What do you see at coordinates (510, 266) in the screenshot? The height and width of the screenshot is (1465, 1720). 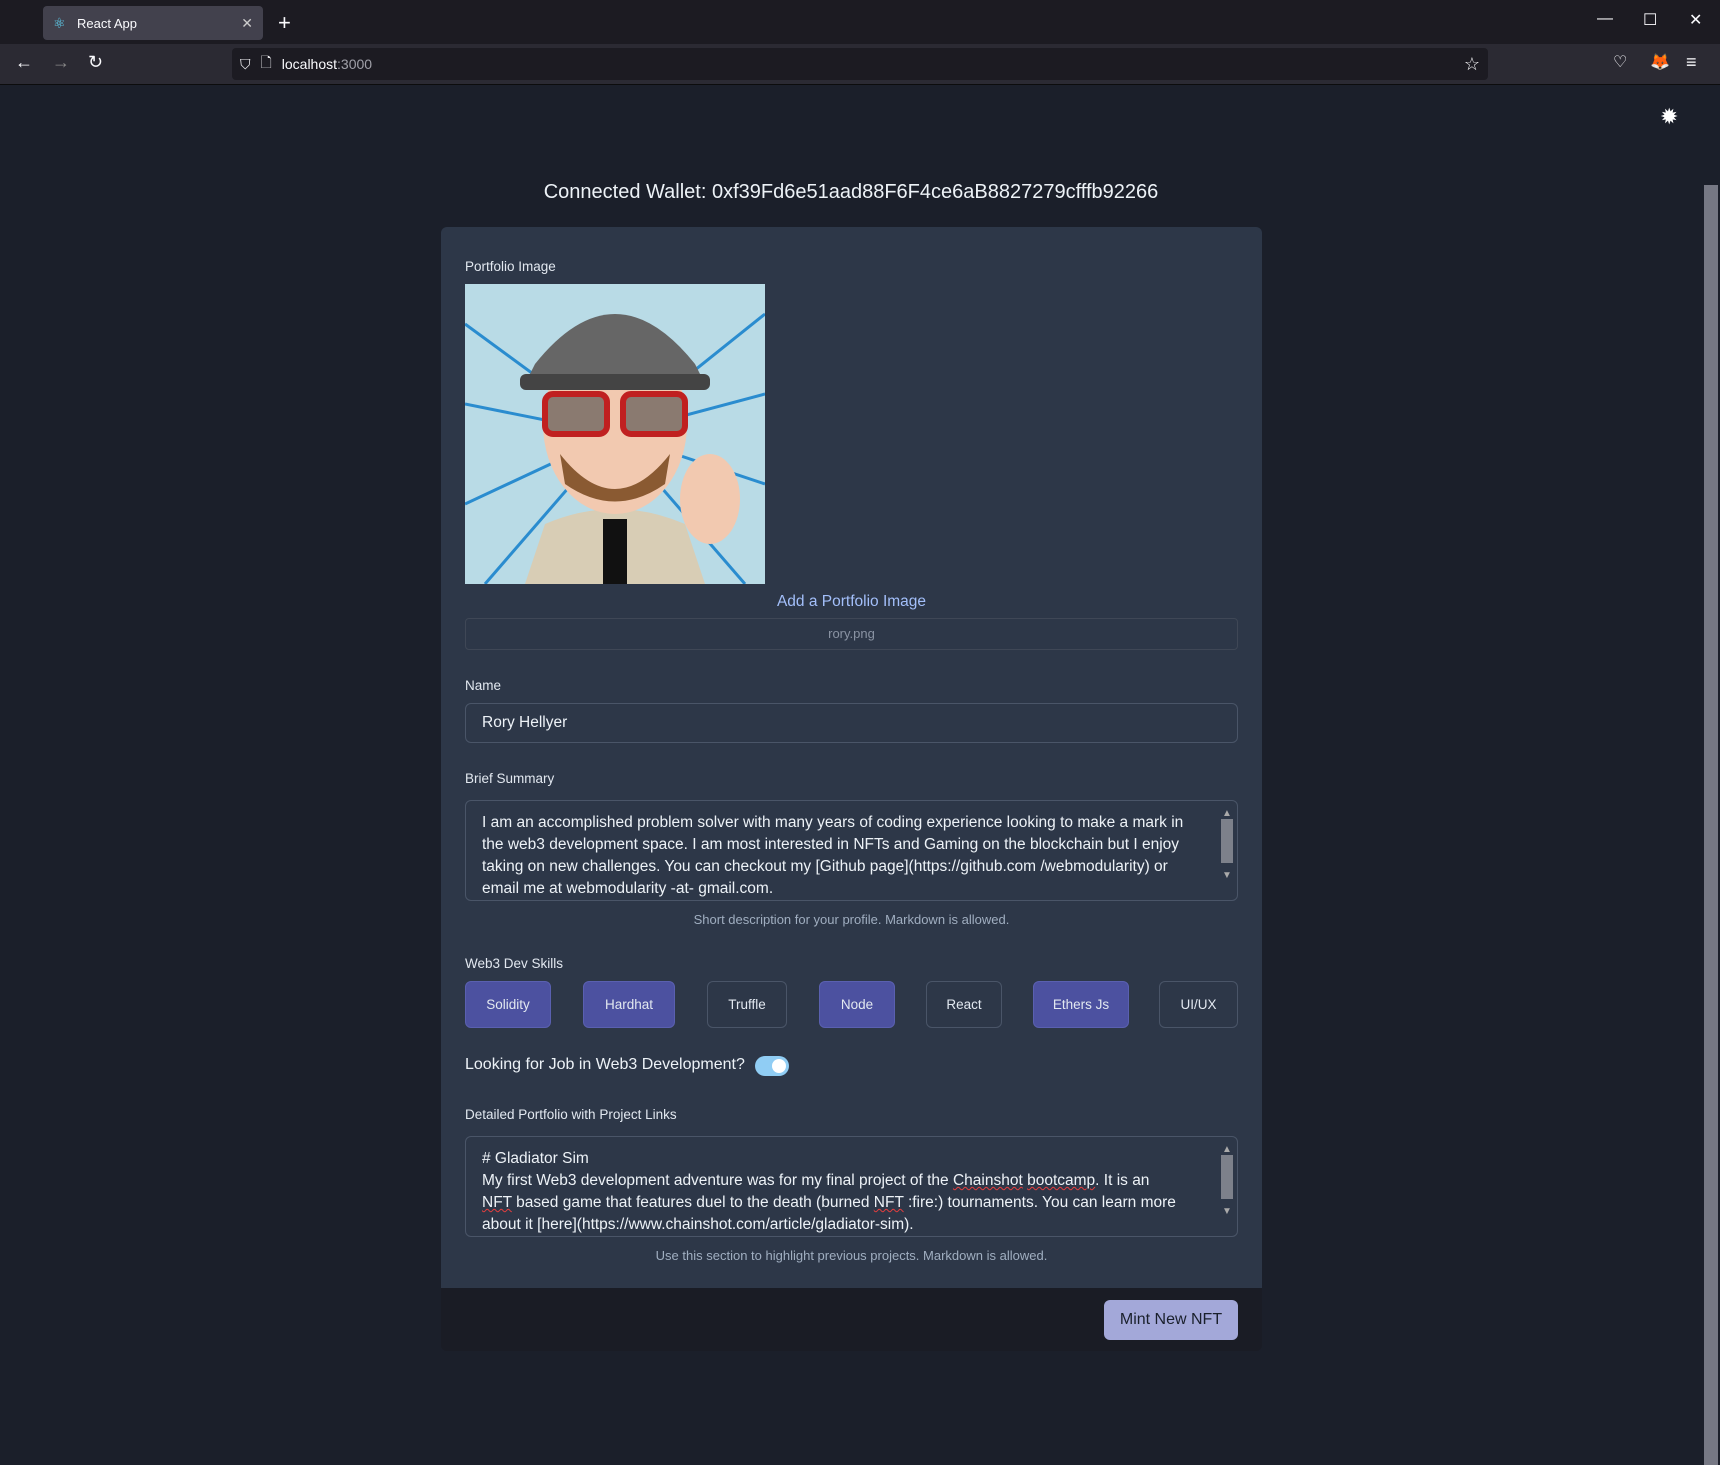 I see `portfolio-image-label: Portfolio Image` at bounding box center [510, 266].